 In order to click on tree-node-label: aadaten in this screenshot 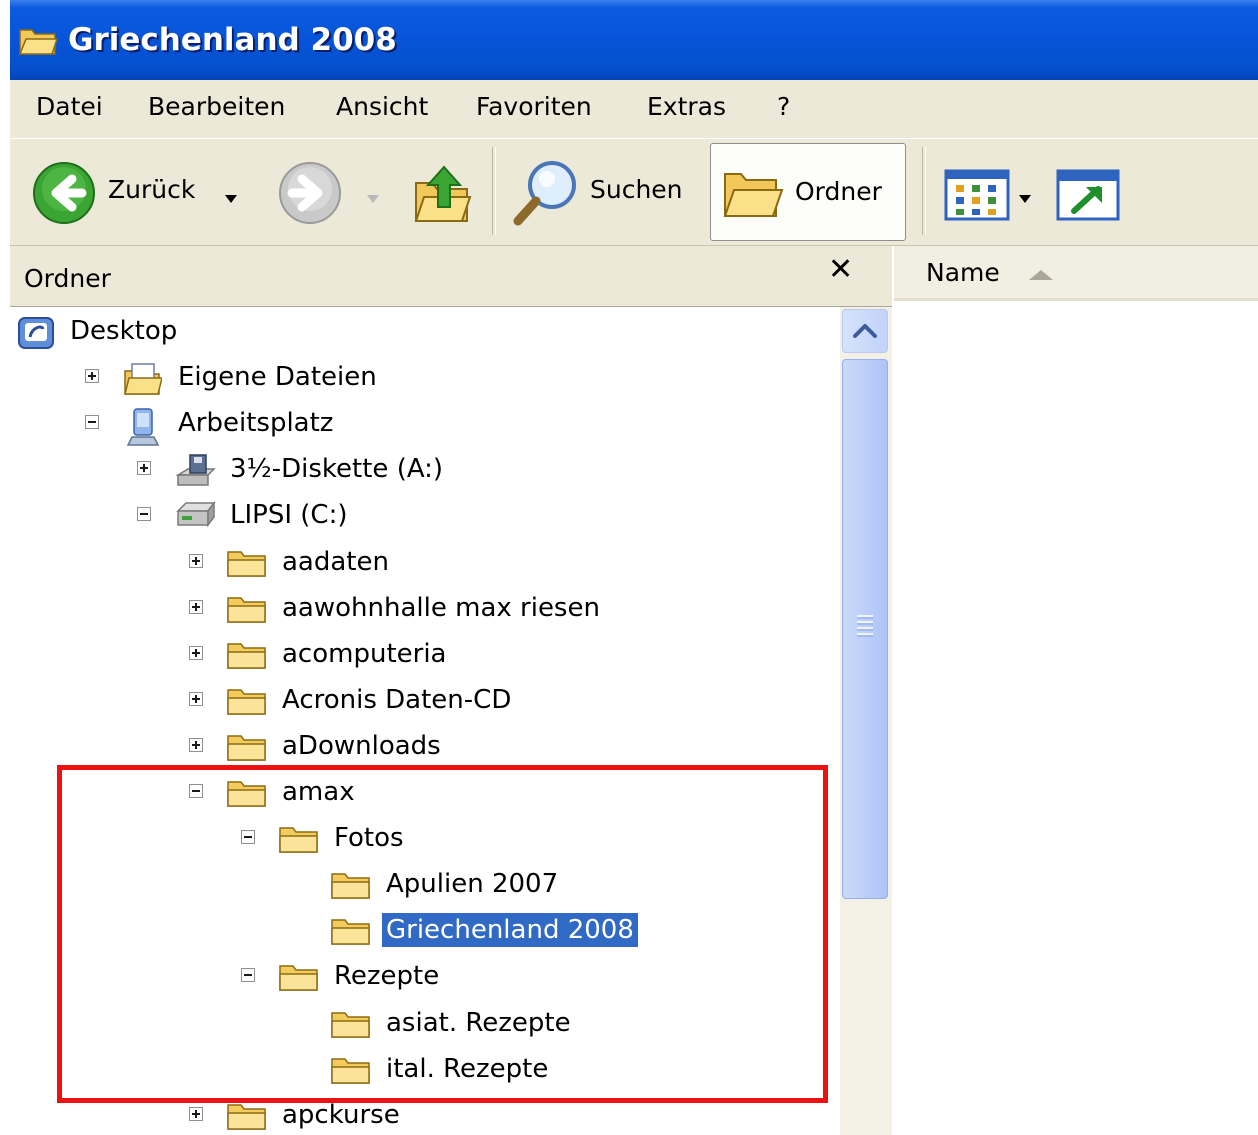, I will do `click(335, 562)`.